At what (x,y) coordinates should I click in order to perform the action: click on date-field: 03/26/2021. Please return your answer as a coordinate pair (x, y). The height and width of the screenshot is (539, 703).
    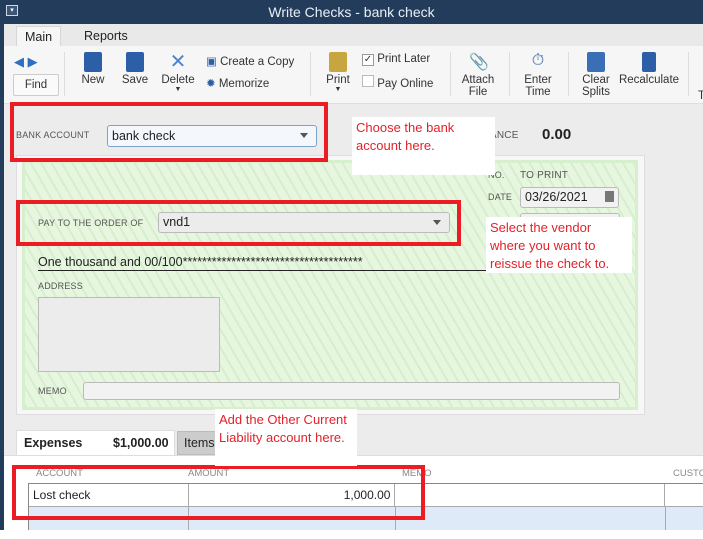
    Looking at the image, I should click on (569, 197).